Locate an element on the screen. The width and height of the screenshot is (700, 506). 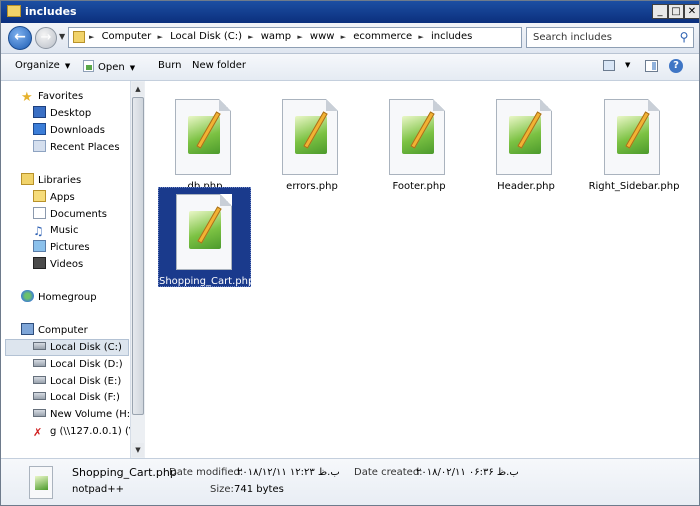
file-item-selected: Shopping_Cart.php is located at coordinates (206, 237).